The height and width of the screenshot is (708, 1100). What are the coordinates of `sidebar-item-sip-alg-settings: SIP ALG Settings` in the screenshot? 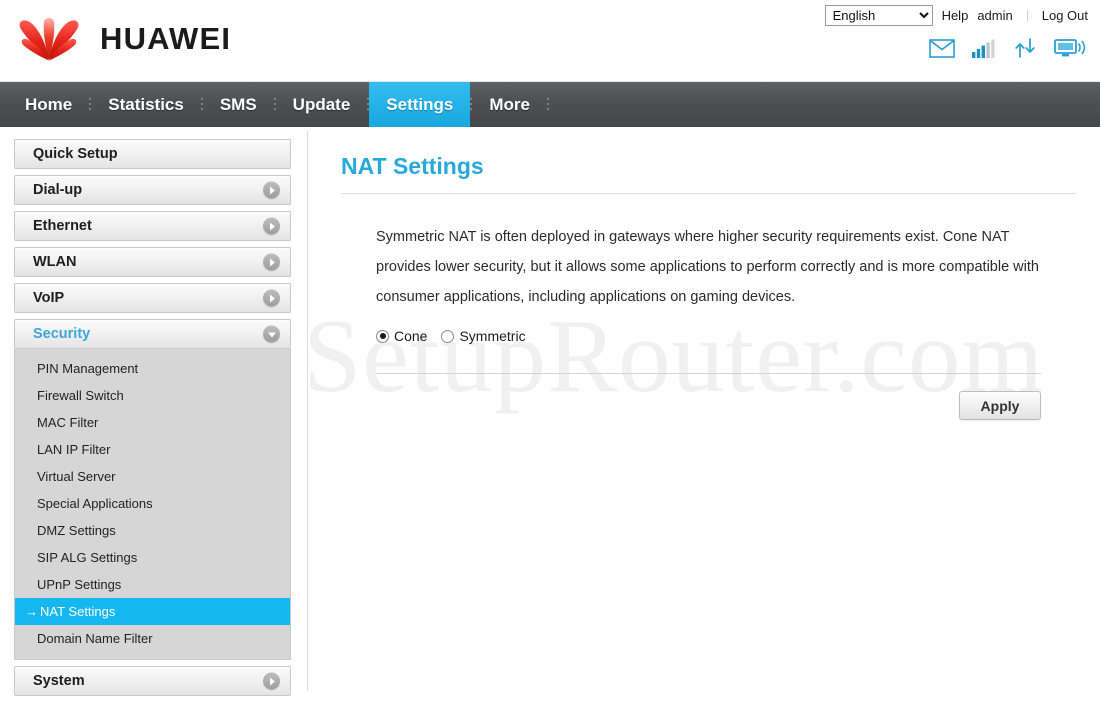 It's located at (152, 557).